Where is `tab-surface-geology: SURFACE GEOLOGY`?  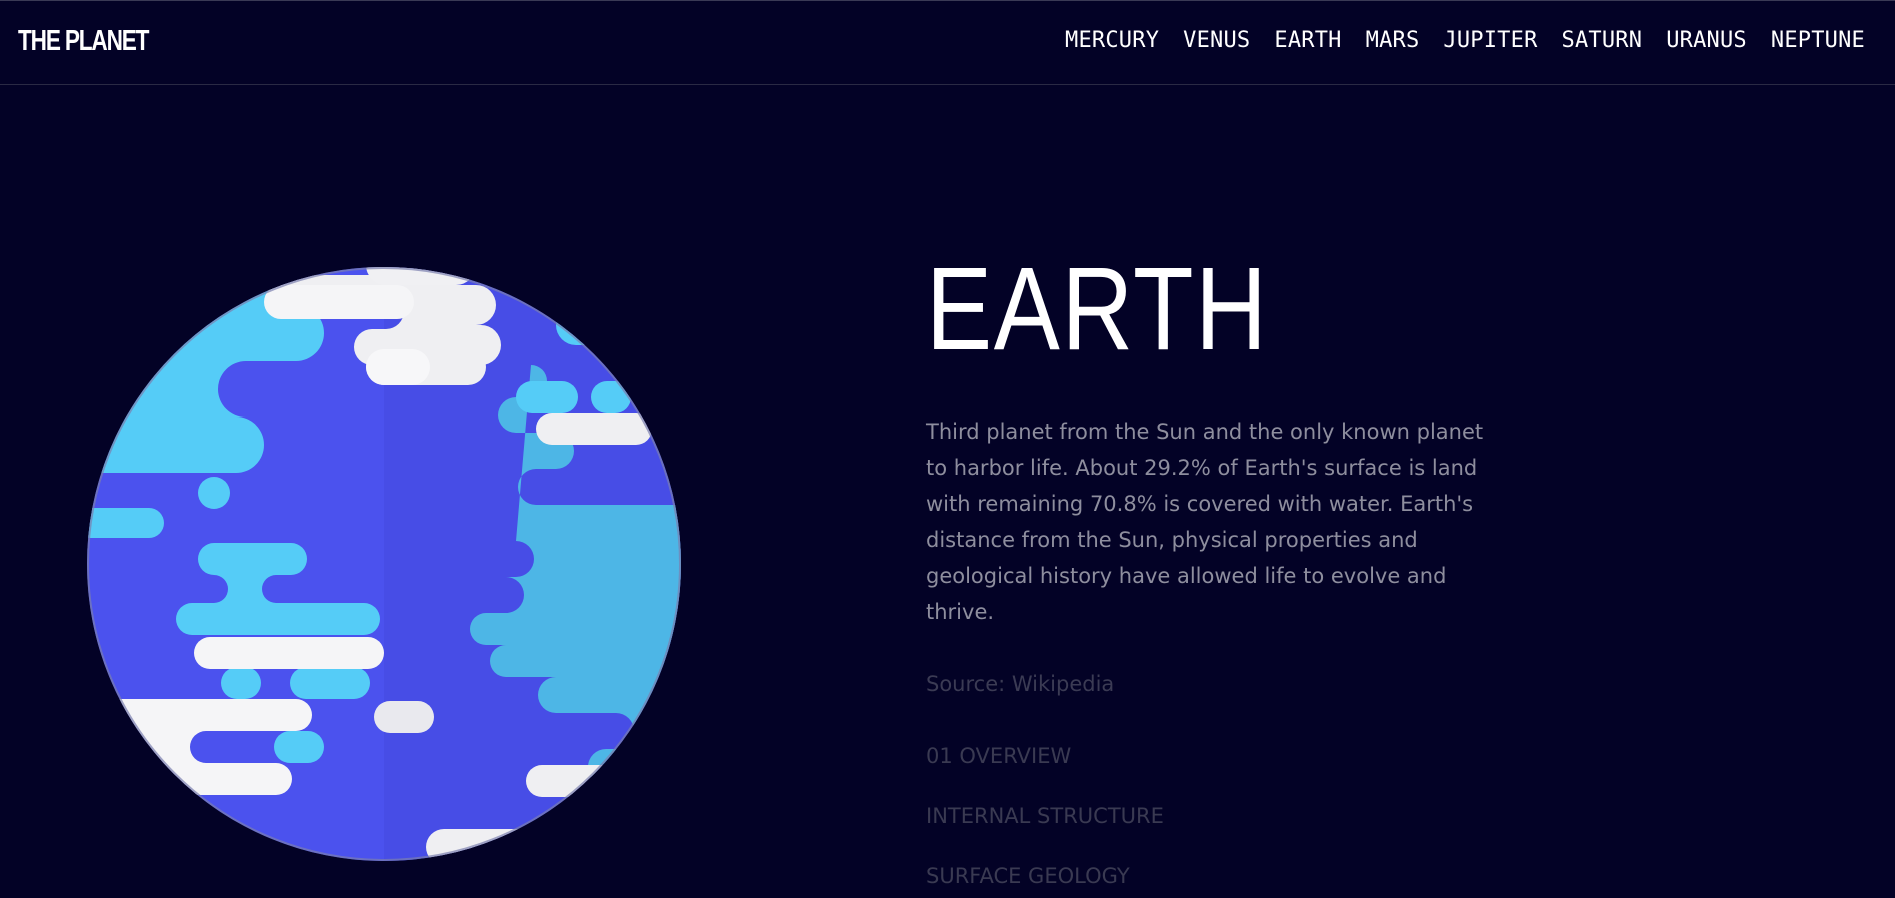 tab-surface-geology: SURFACE GEOLOGY is located at coordinates (1216, 876).